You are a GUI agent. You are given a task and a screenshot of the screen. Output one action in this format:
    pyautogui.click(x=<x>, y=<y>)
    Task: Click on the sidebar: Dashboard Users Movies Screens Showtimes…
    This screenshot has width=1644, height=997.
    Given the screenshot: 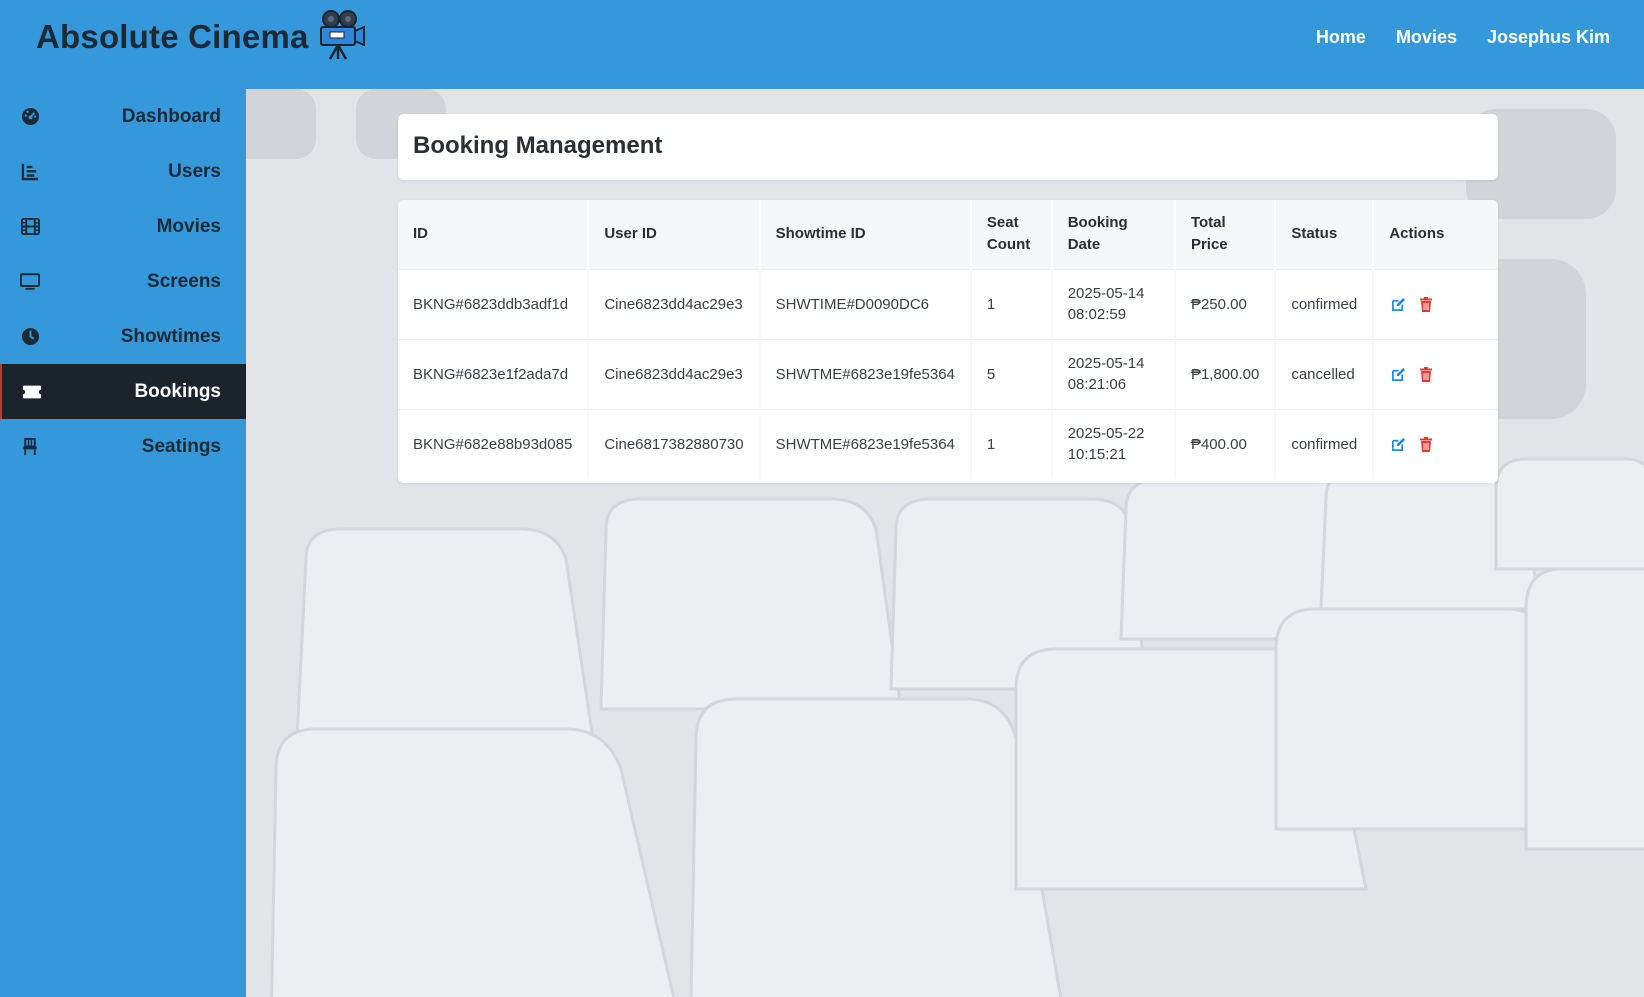 What is the action you would take?
    pyautogui.click(x=123, y=543)
    